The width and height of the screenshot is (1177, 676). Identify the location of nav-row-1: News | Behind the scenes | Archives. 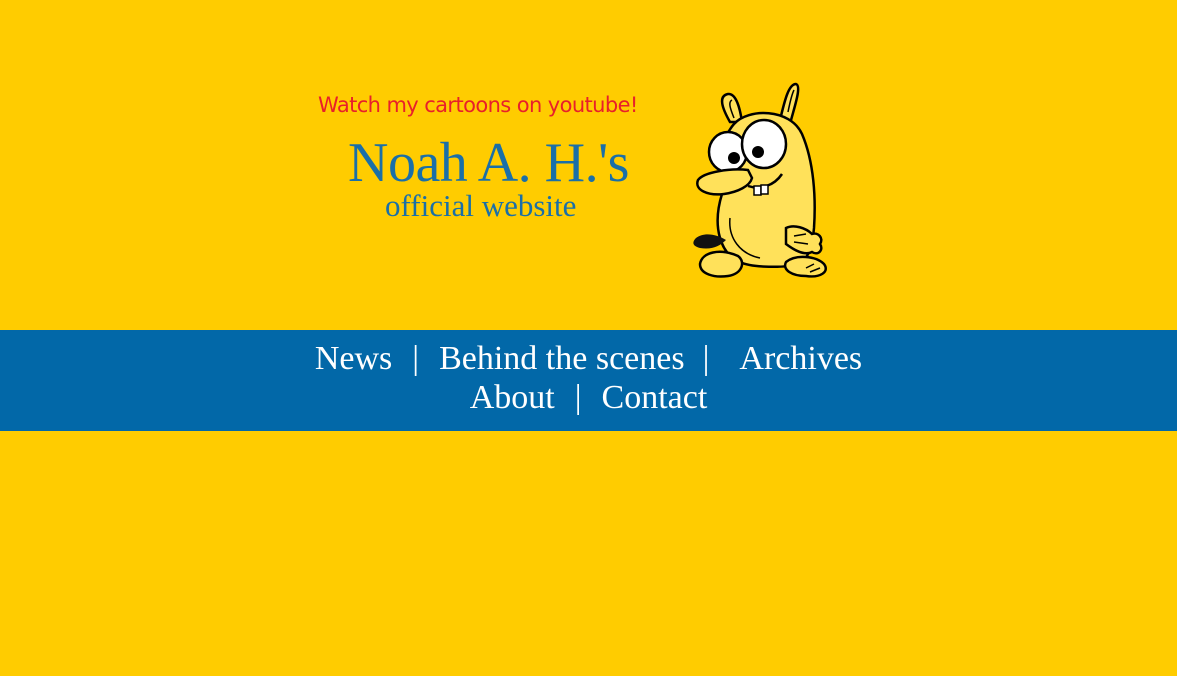
(588, 359).